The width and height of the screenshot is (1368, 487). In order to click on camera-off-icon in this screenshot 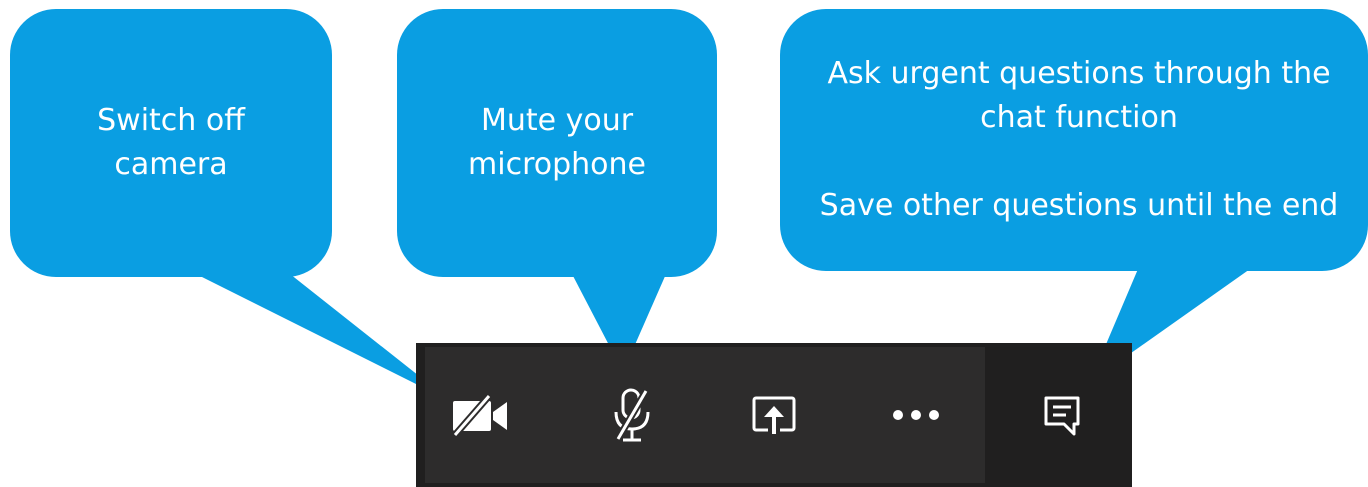, I will do `click(479, 415)`.